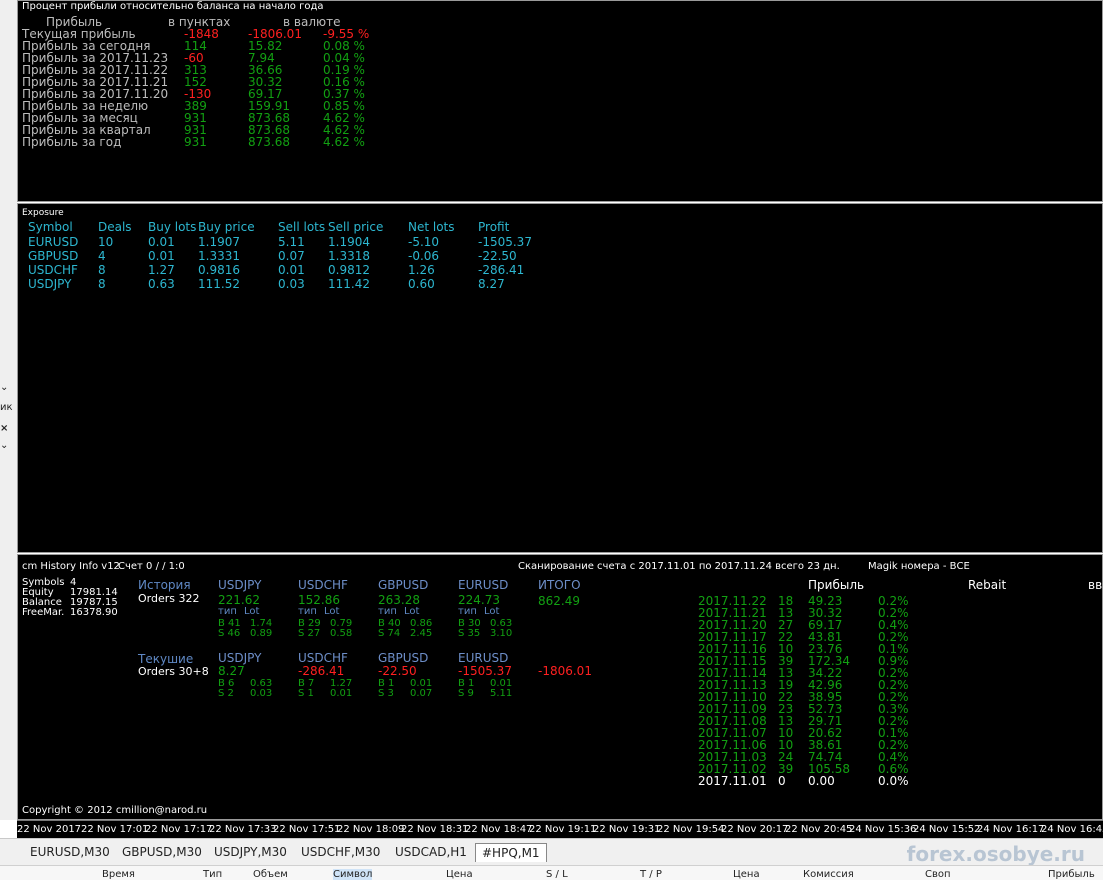 This screenshot has width=1103, height=880. What do you see at coordinates (819, 829) in the screenshot?
I see `time-axis-label: 22 Nov 20:45` at bounding box center [819, 829].